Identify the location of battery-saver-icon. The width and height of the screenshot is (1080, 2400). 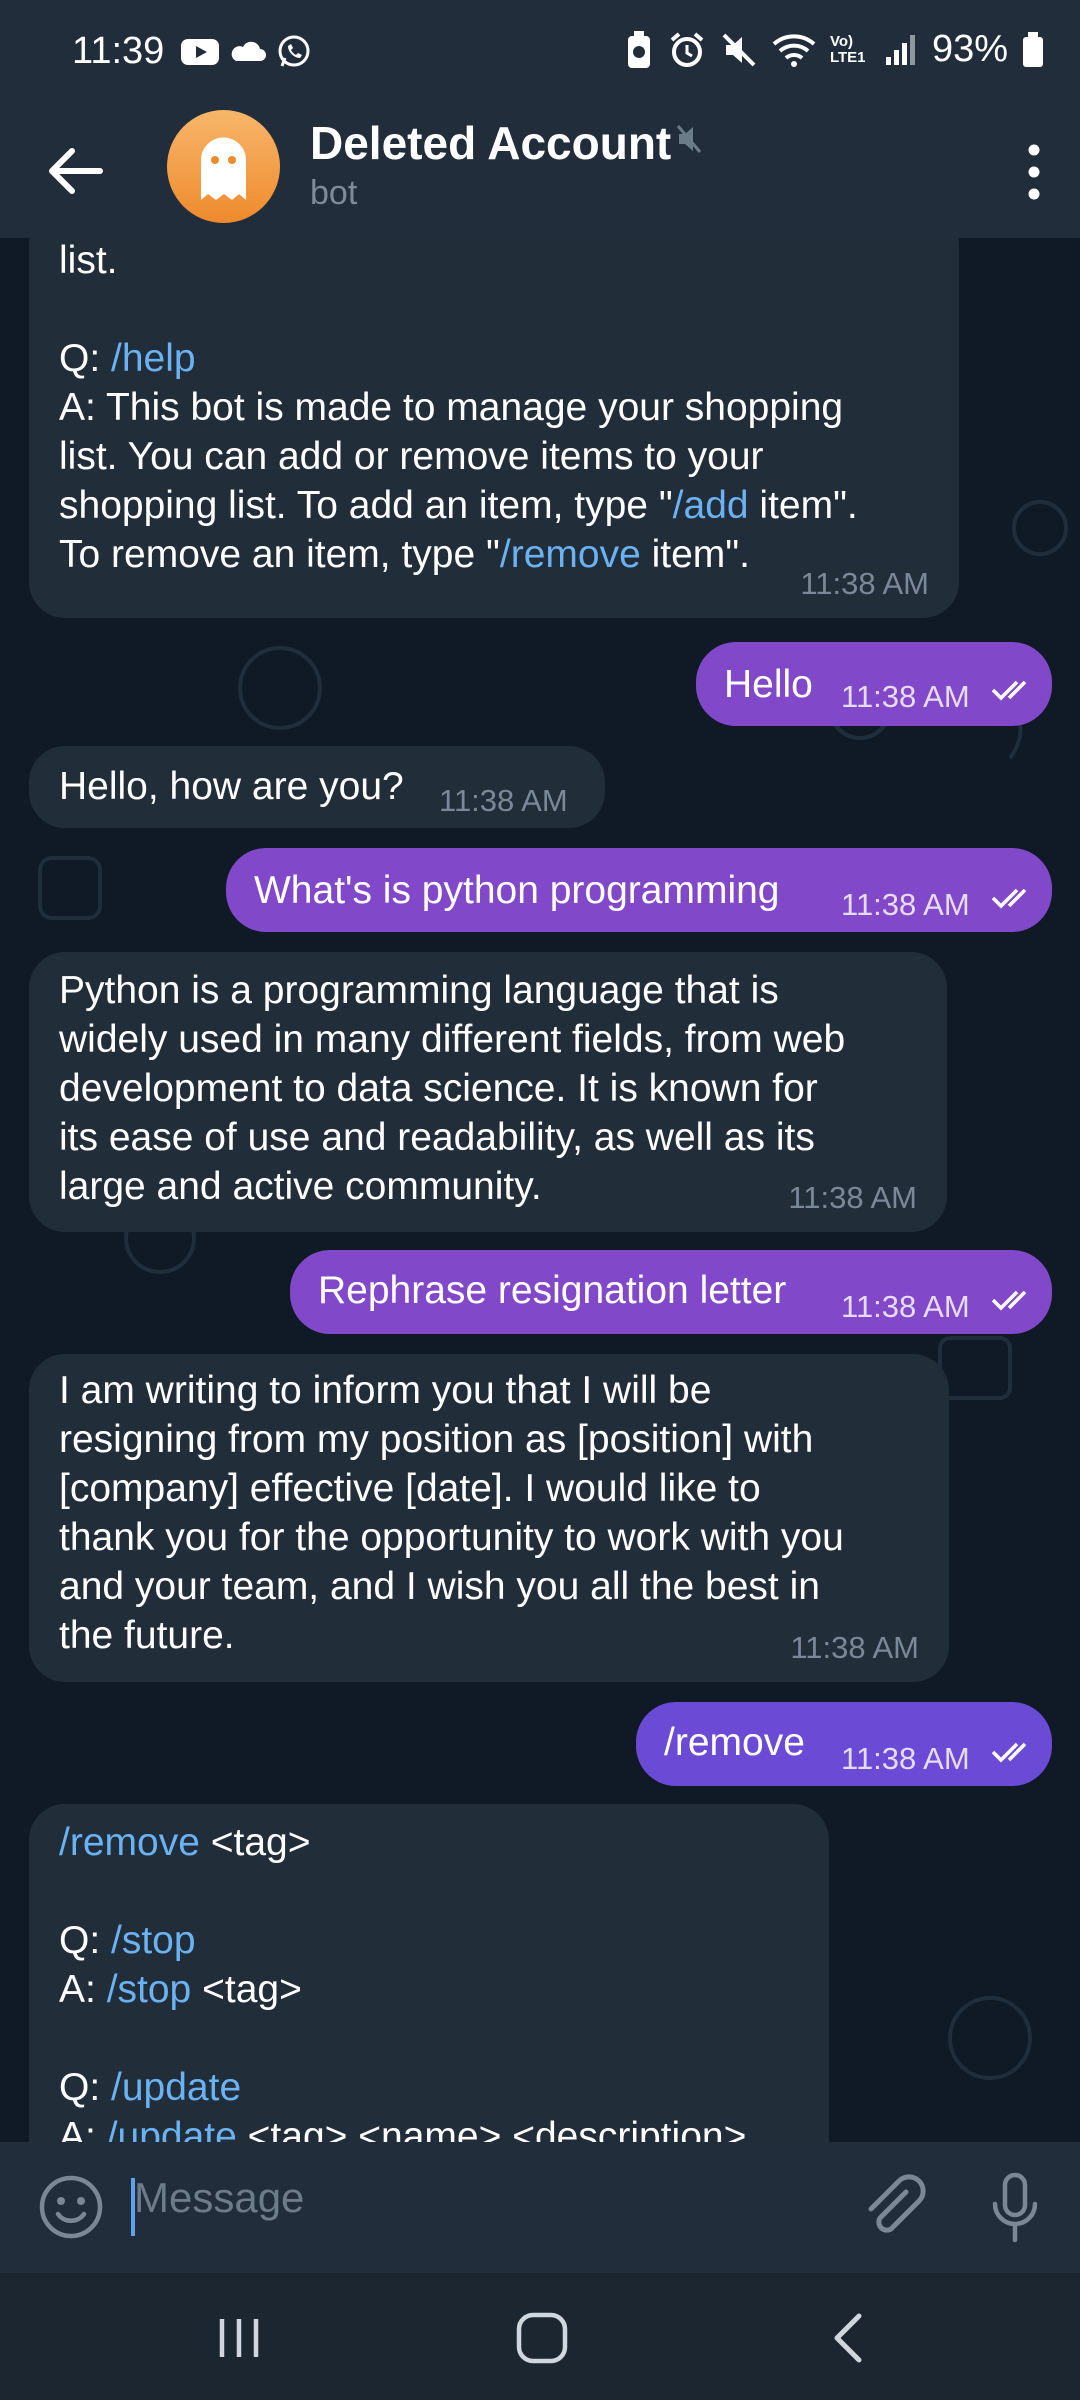
(638, 49).